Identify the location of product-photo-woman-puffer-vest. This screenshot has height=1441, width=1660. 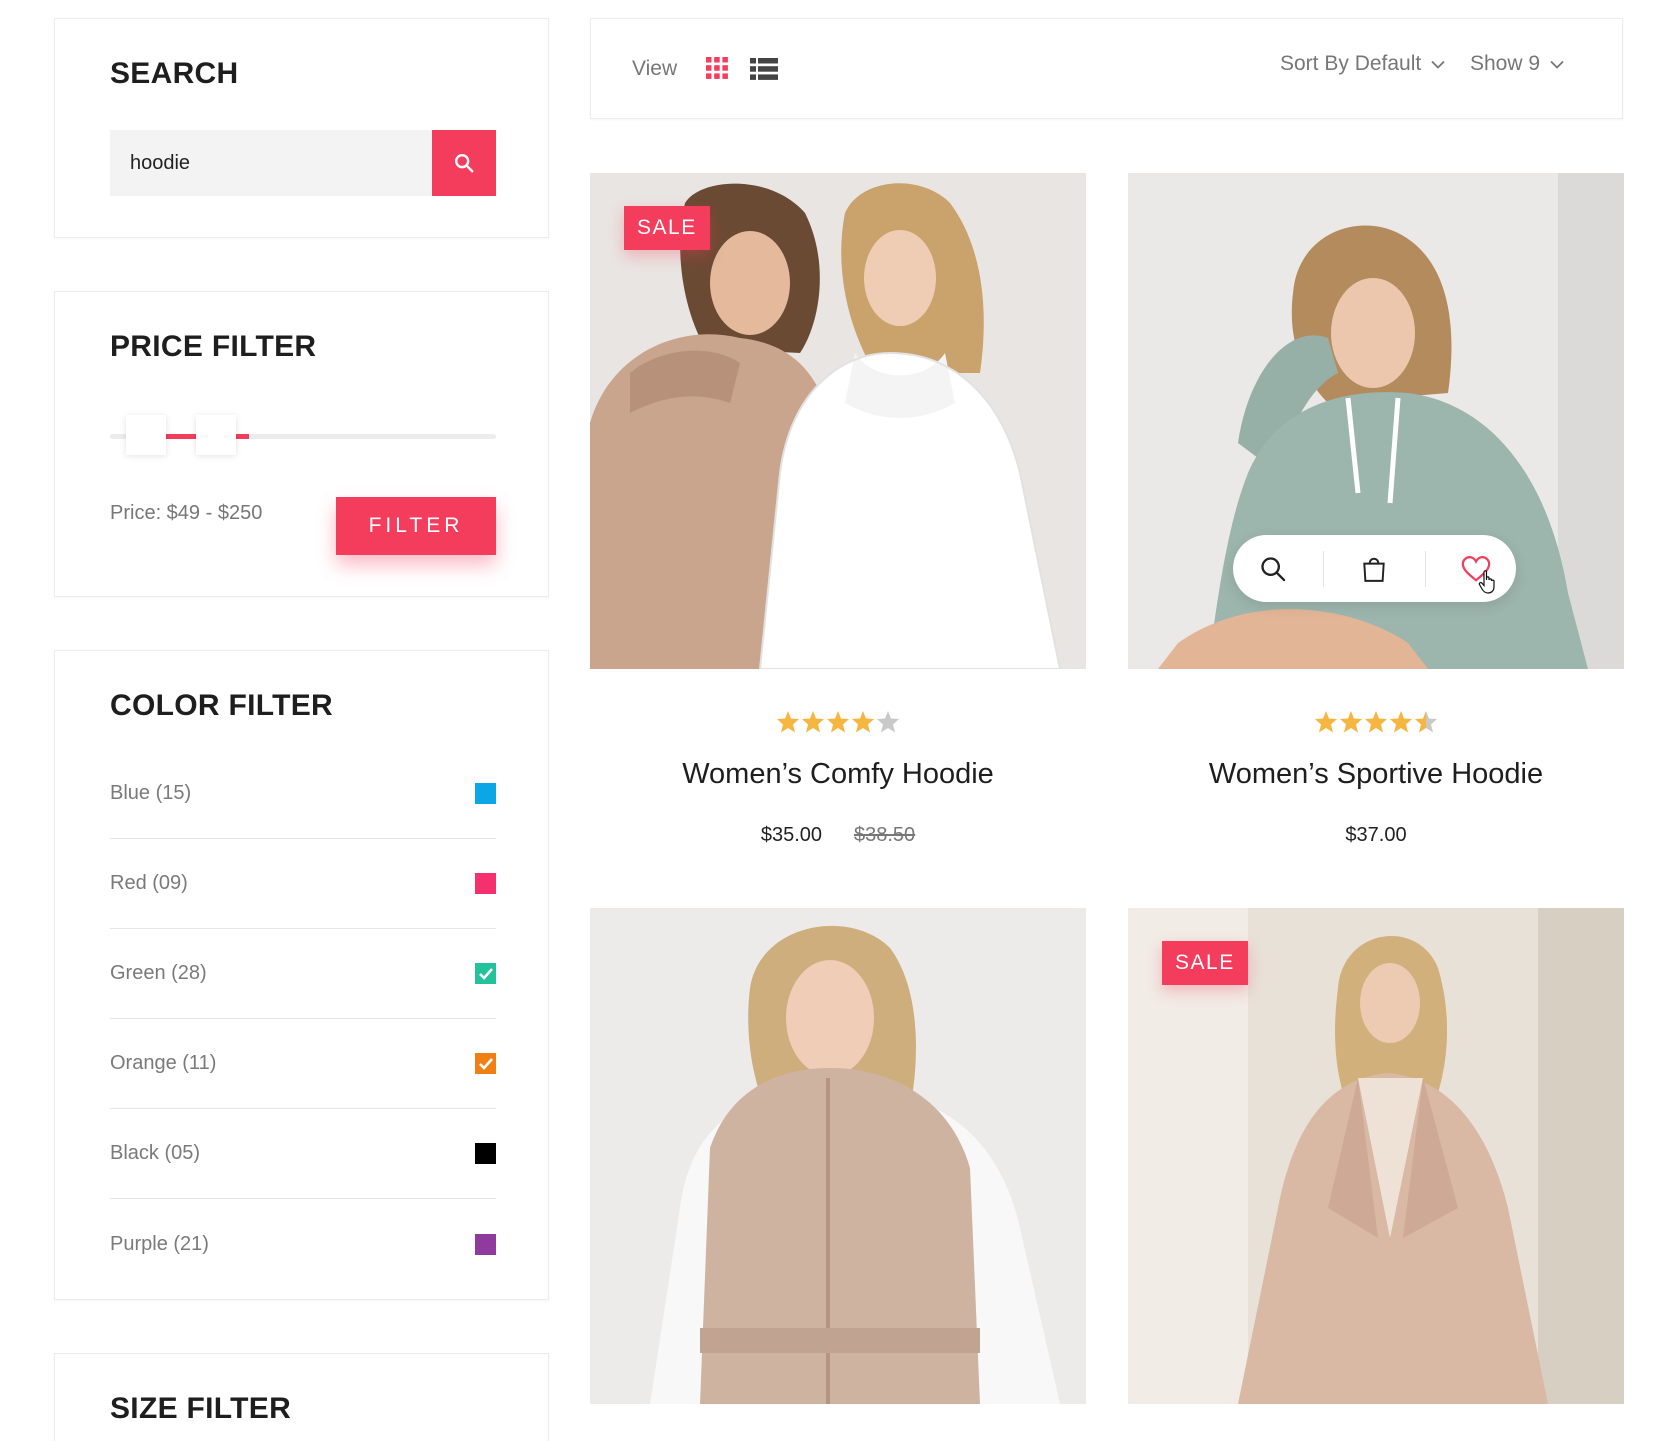
(838, 1156).